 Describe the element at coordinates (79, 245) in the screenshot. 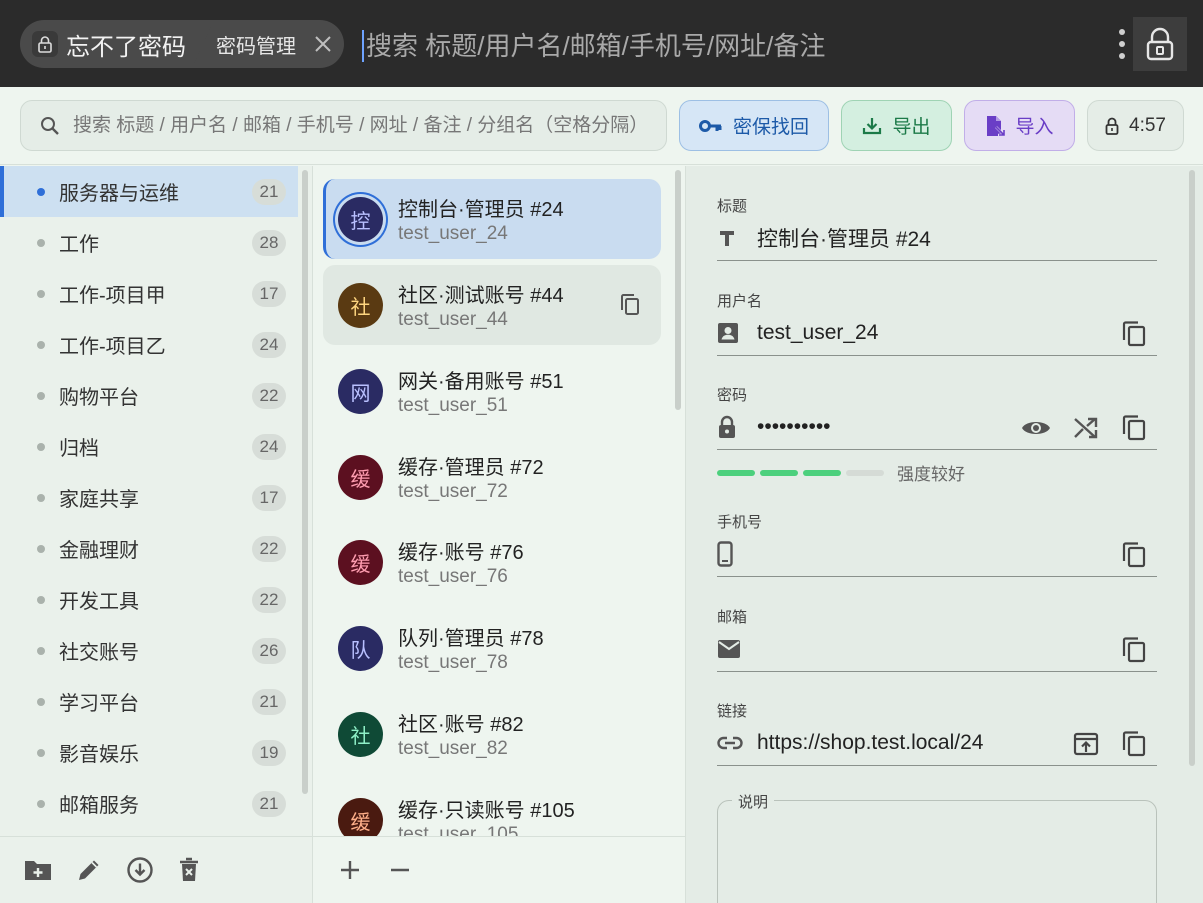

I see `group-name: 工作` at that location.